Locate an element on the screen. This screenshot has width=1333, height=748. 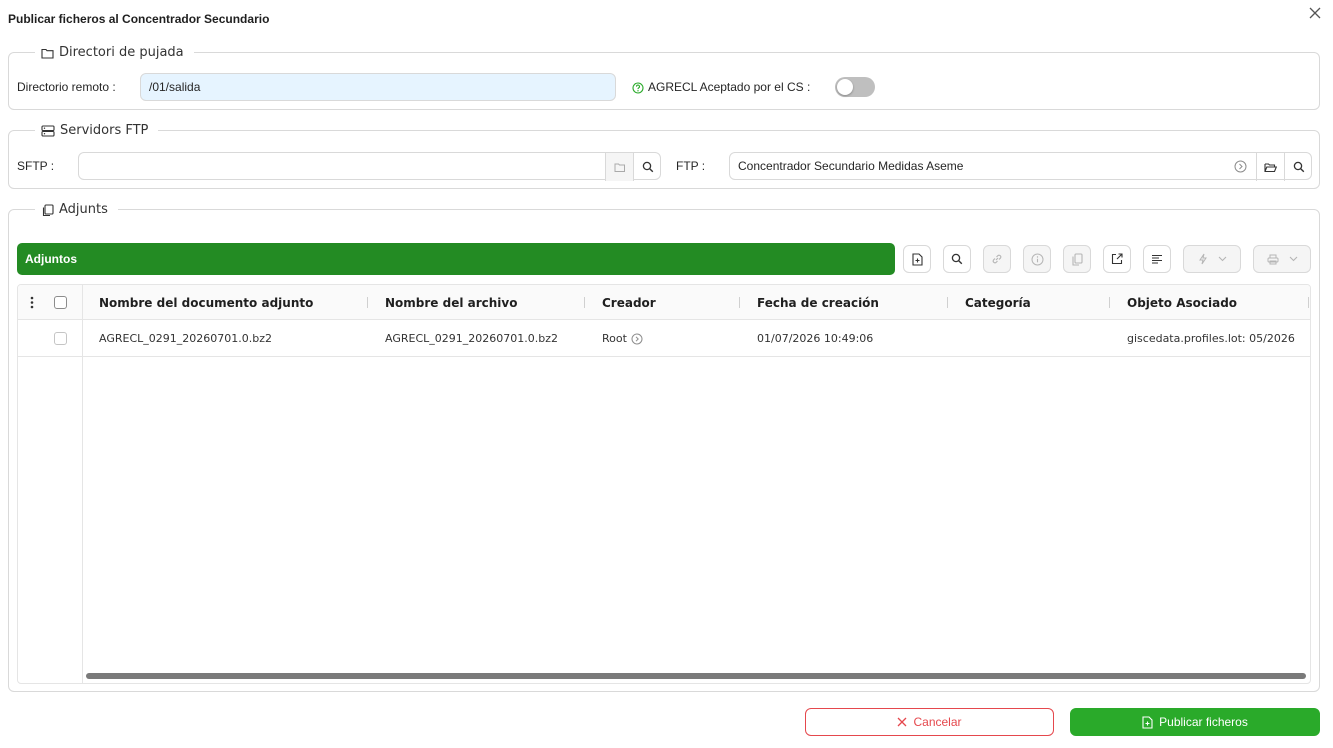
column-header: Fecha de creación is located at coordinates (818, 302).